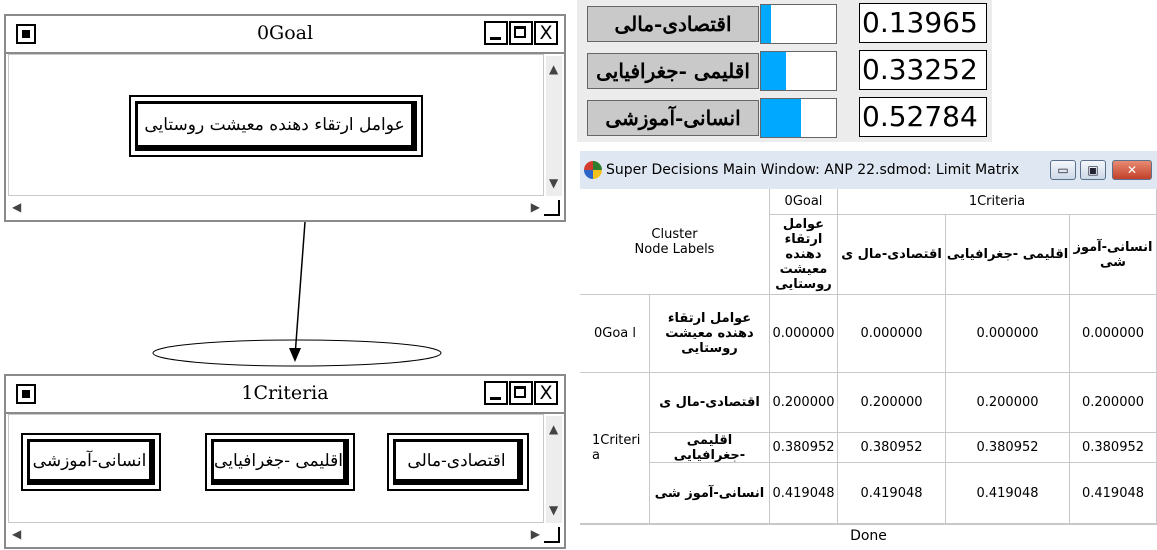  I want to click on priority-label: انسانی-آموزشی, so click(673, 118).